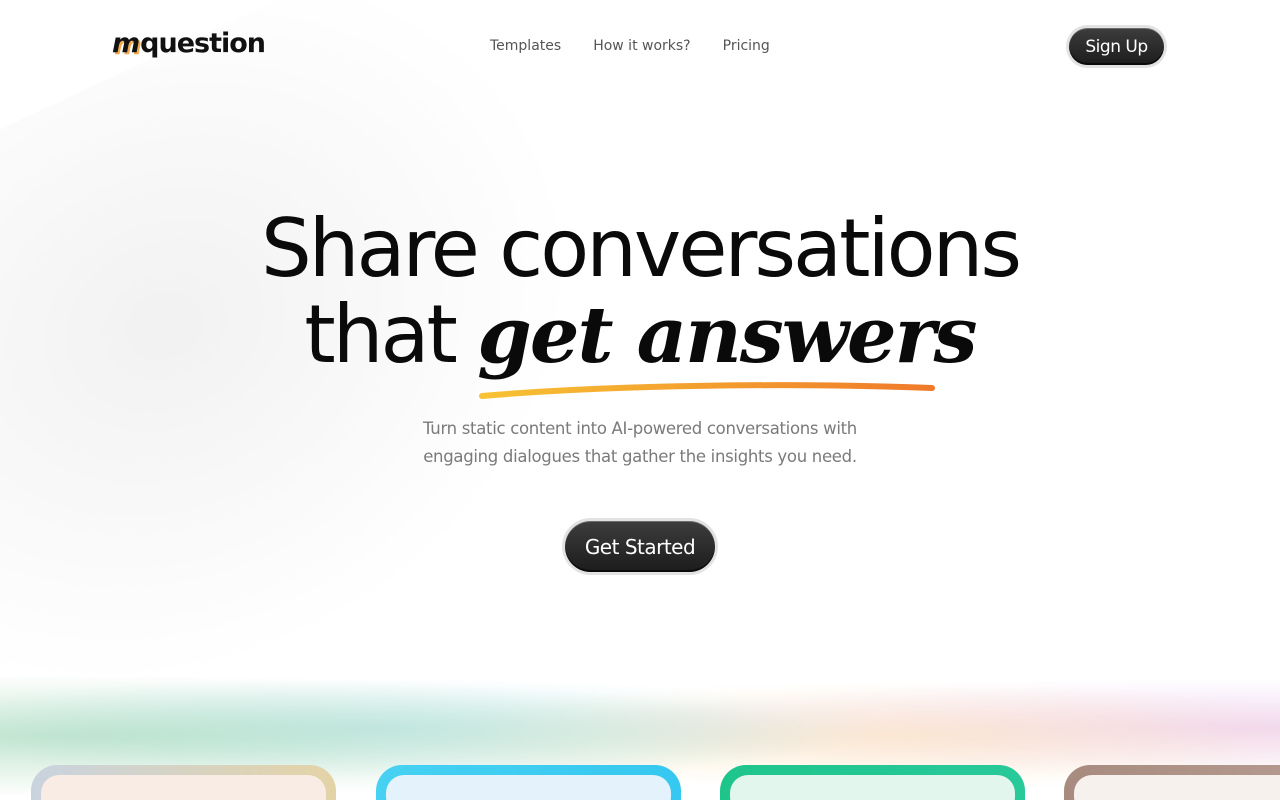 This screenshot has width=1280, height=800. What do you see at coordinates (640, 546) in the screenshot?
I see `get-started-button: Get Started` at bounding box center [640, 546].